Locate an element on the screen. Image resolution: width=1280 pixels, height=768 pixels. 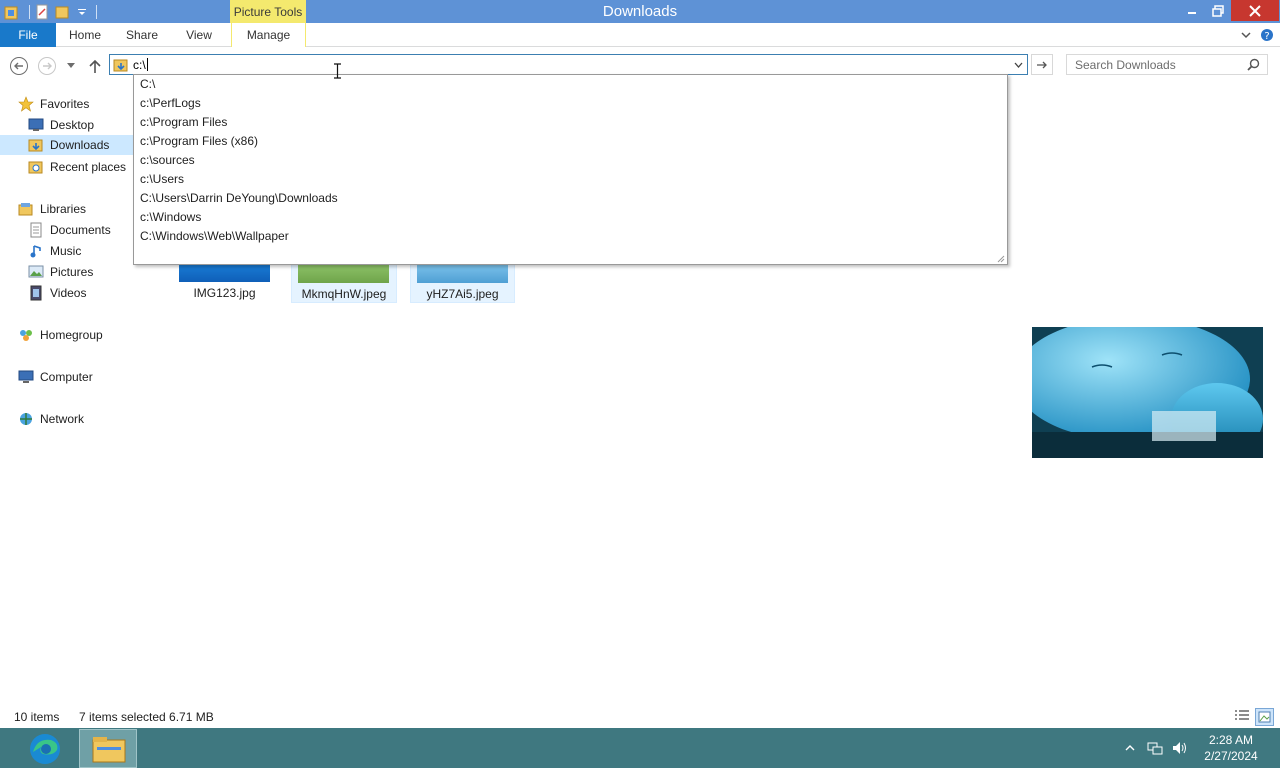
sidebar-item-favorites: Favorites is located at coordinates (53, 104).